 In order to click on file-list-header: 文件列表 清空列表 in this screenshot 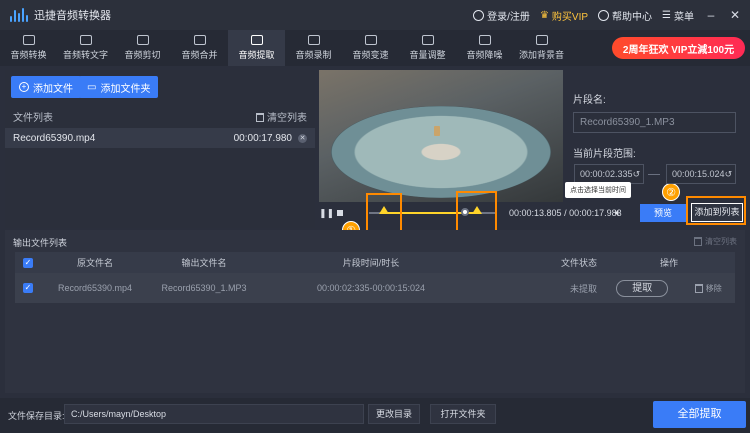, I will do `click(160, 116)`.